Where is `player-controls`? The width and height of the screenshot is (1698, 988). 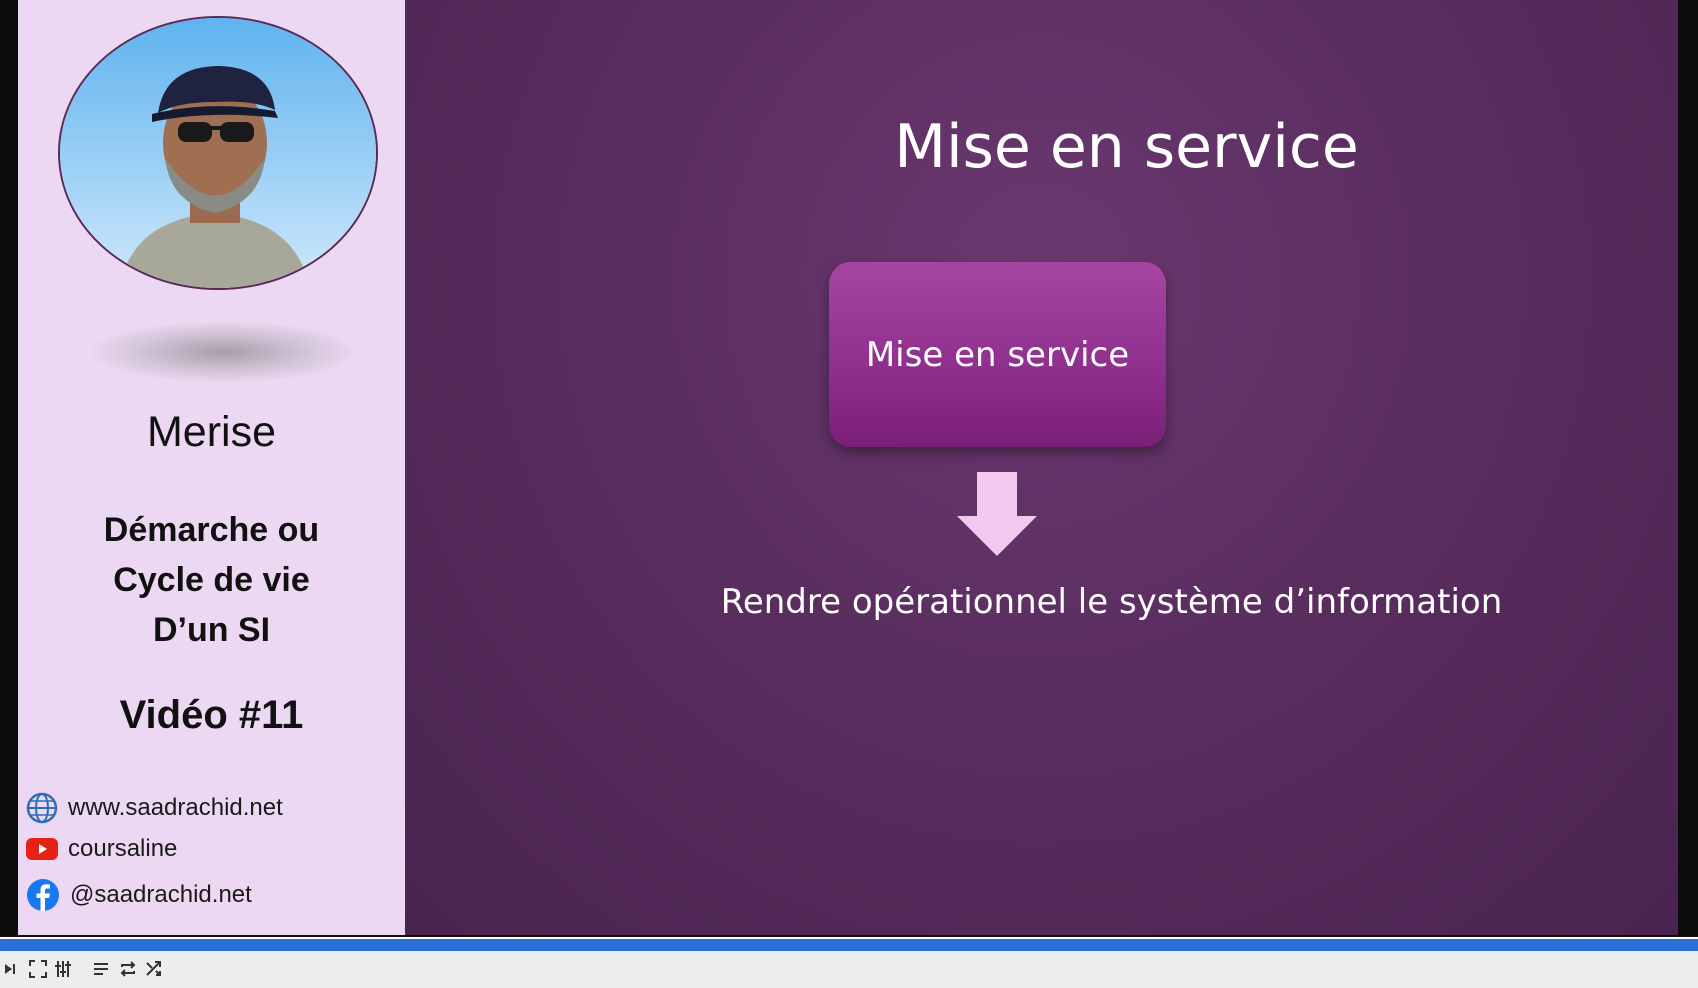
player-controls is located at coordinates (849, 969).